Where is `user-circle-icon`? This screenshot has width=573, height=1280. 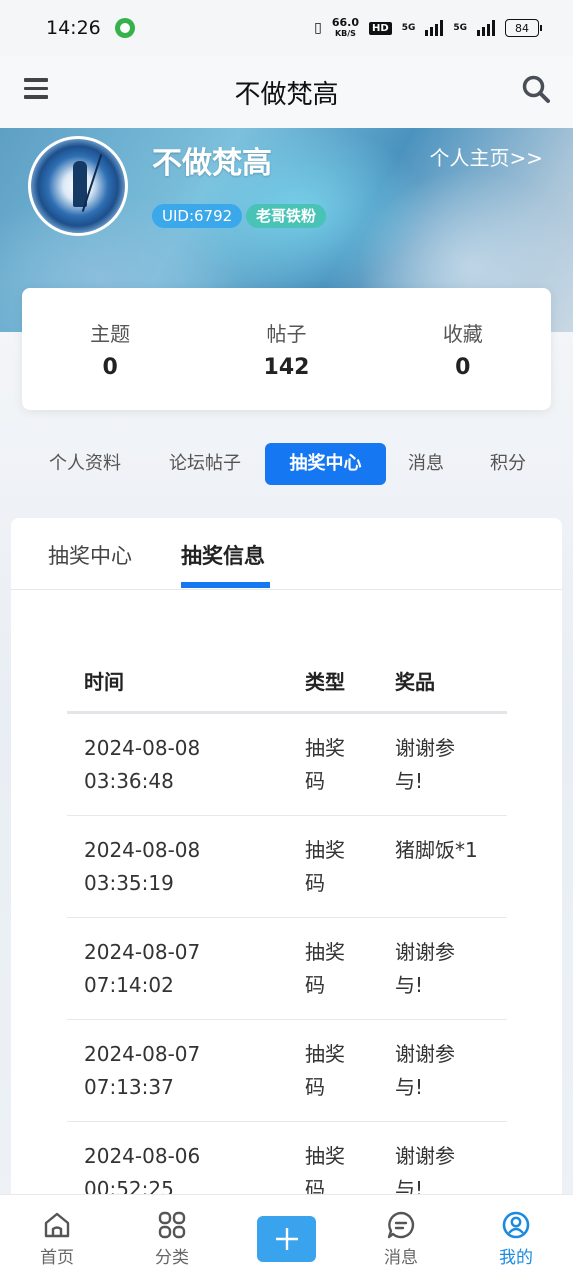 user-circle-icon is located at coordinates (516, 1225).